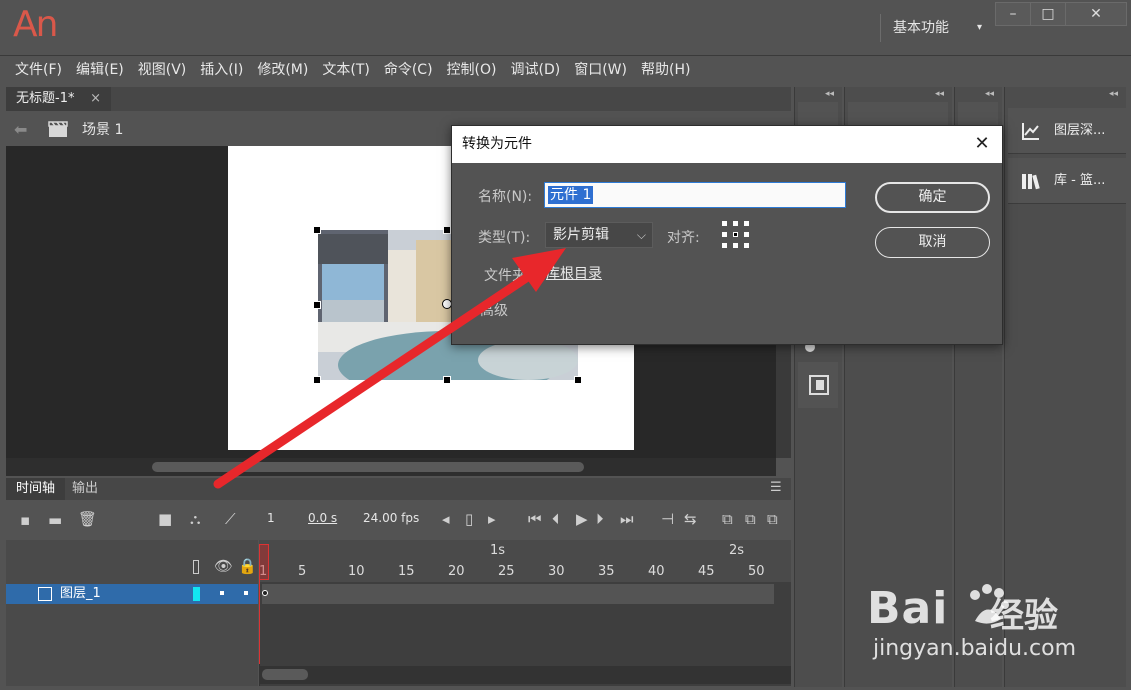  What do you see at coordinates (55, 520) in the screenshot?
I see `new-folder-icon: ▬` at bounding box center [55, 520].